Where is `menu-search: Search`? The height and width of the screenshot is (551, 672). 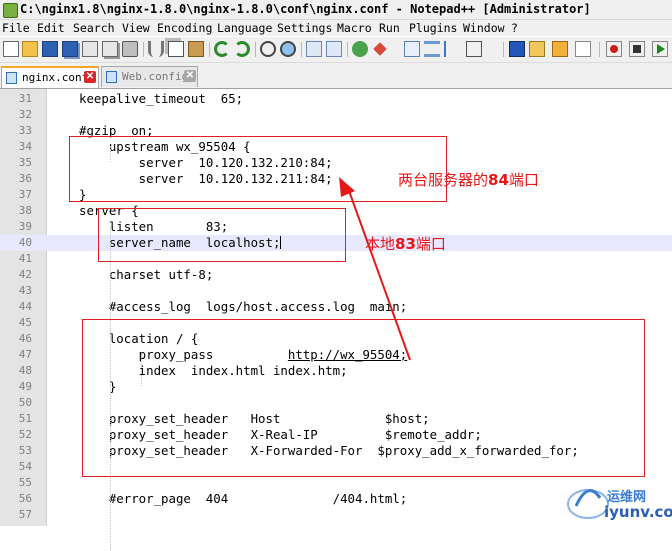
menu-search: Search is located at coordinates (94, 28).